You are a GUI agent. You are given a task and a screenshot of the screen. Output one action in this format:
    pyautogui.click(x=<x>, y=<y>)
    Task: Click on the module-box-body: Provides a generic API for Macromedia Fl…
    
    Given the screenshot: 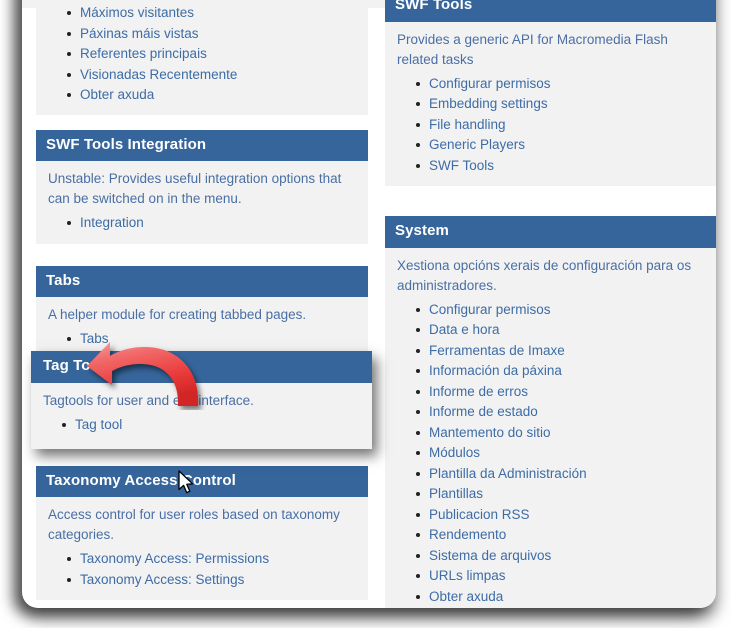 What is the action you would take?
    pyautogui.click(x=550, y=104)
    